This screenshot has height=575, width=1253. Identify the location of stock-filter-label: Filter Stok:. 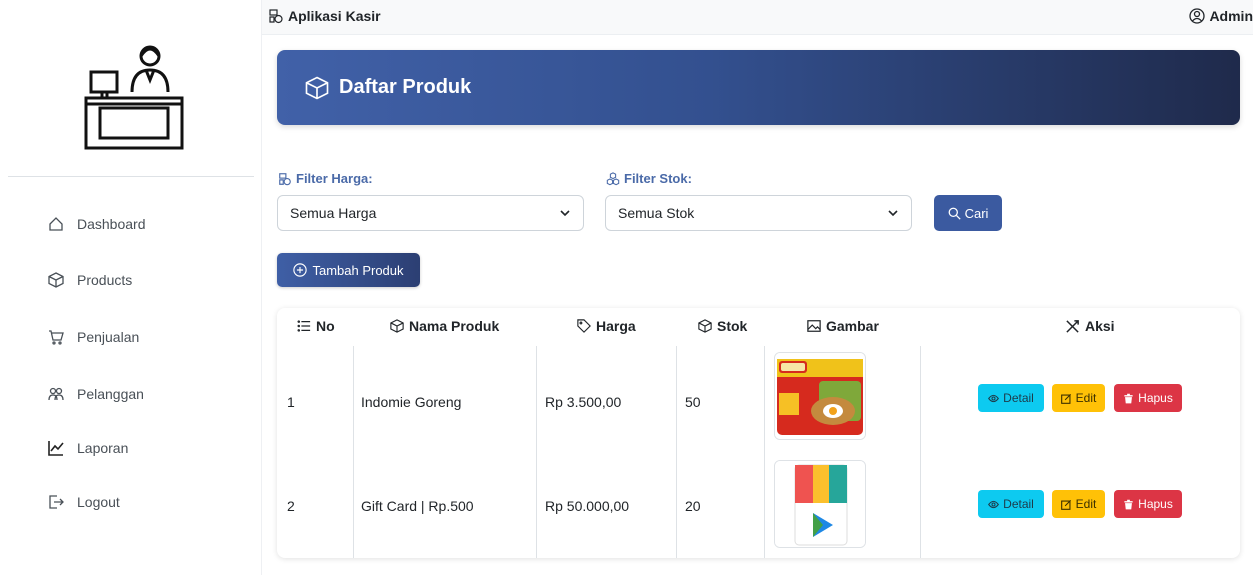
(649, 178).